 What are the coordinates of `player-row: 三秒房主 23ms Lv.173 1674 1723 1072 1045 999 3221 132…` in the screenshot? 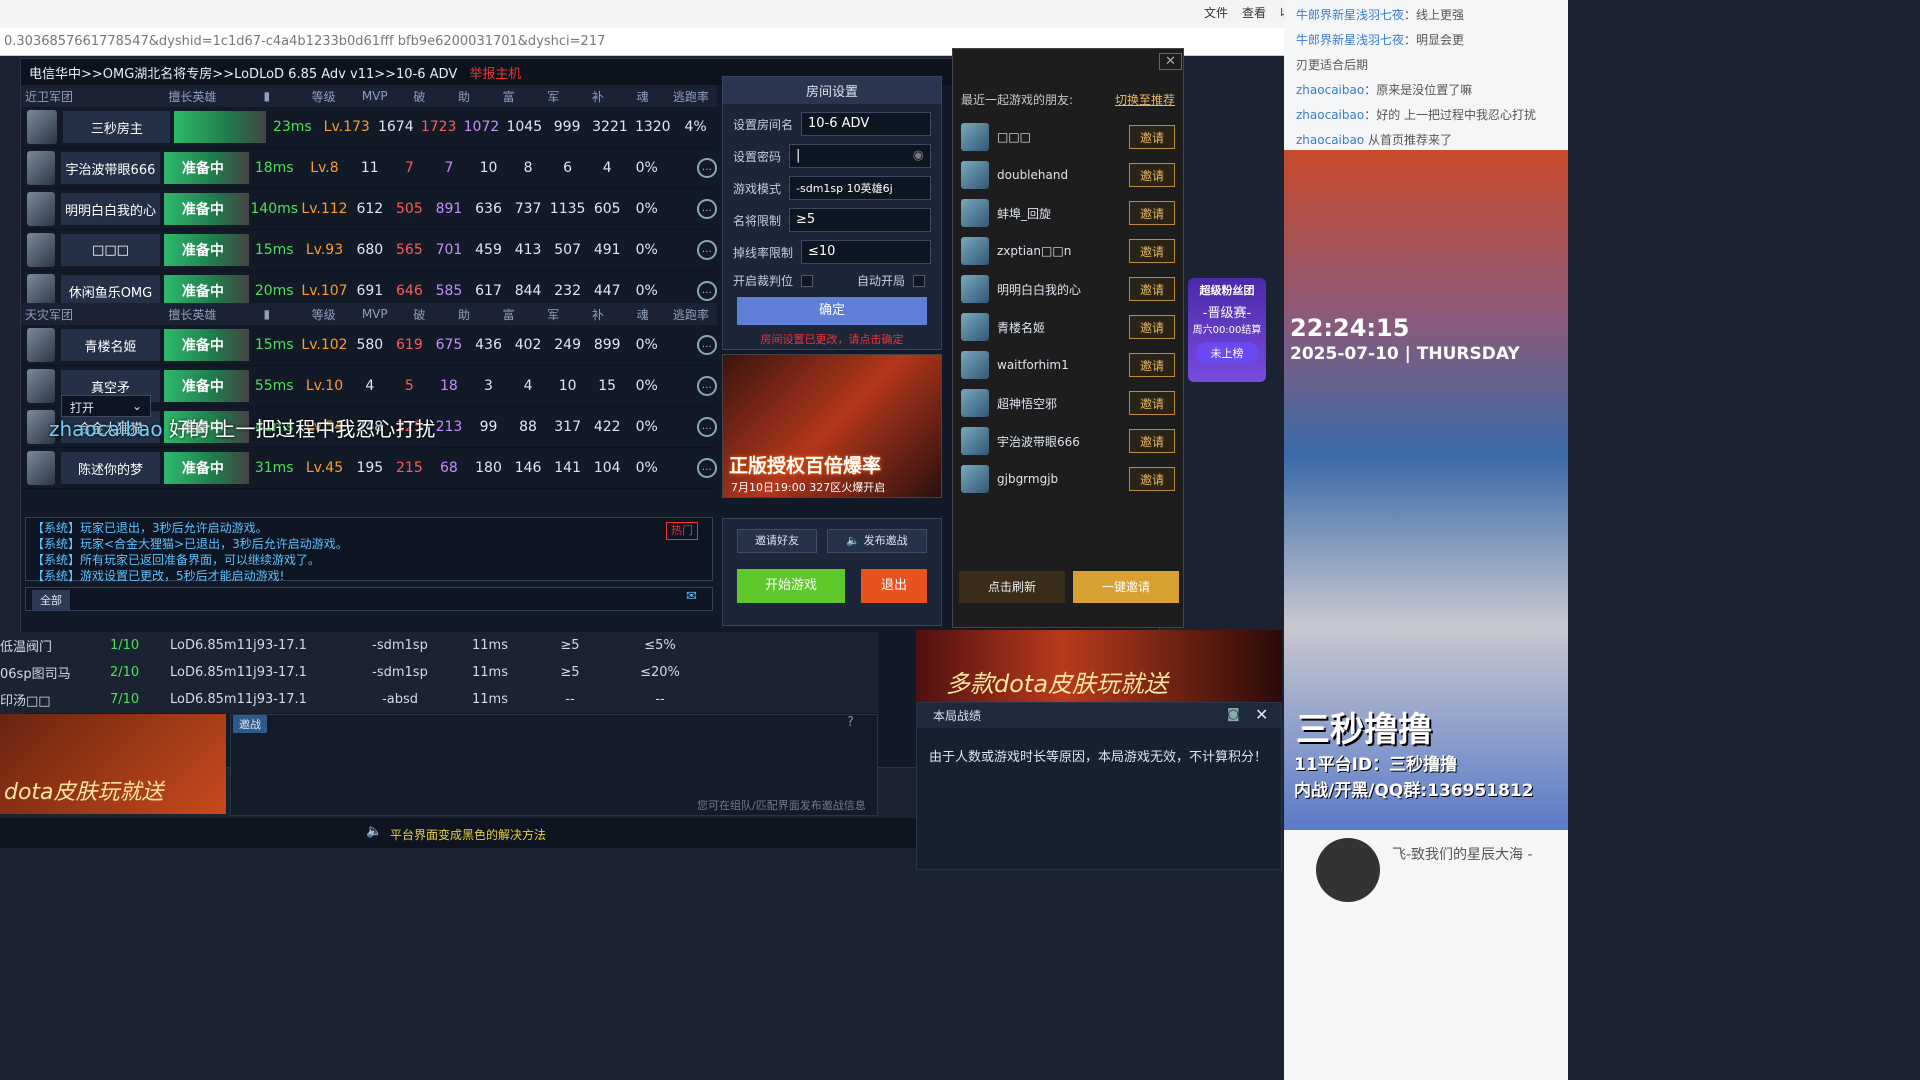 It's located at (369, 127).